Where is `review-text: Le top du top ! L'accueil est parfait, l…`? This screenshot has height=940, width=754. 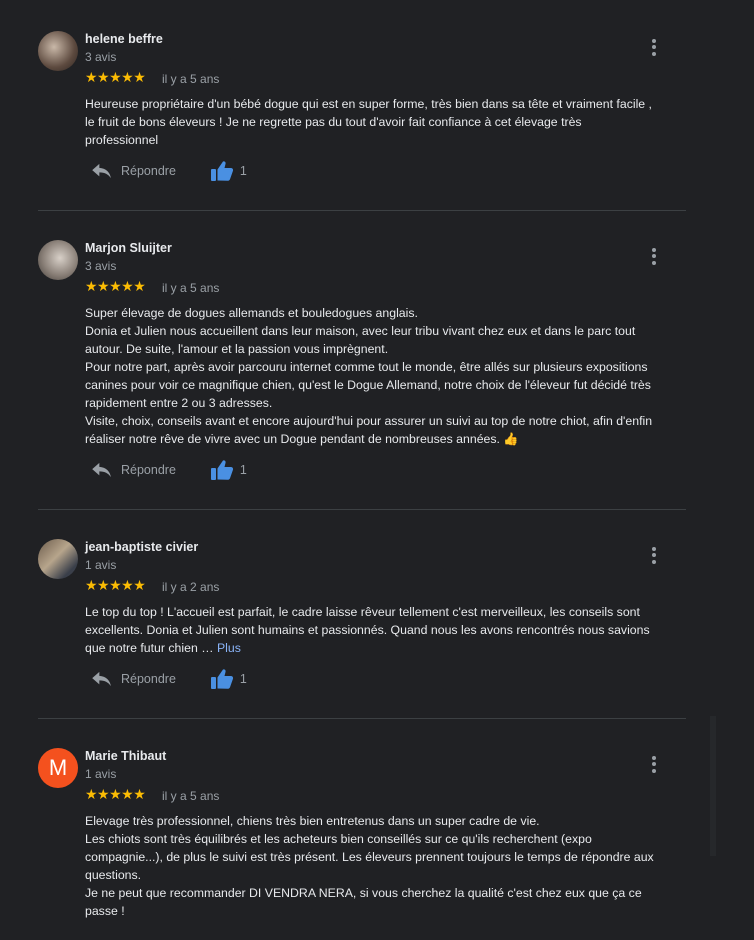
review-text: Le top du top ! L'accueil est parfait, l… is located at coordinates (386, 630).